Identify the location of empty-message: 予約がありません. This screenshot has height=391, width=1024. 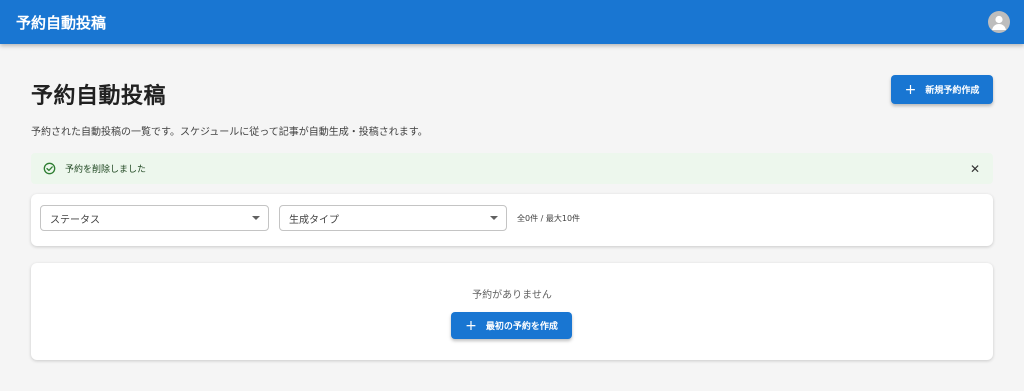
(512, 295).